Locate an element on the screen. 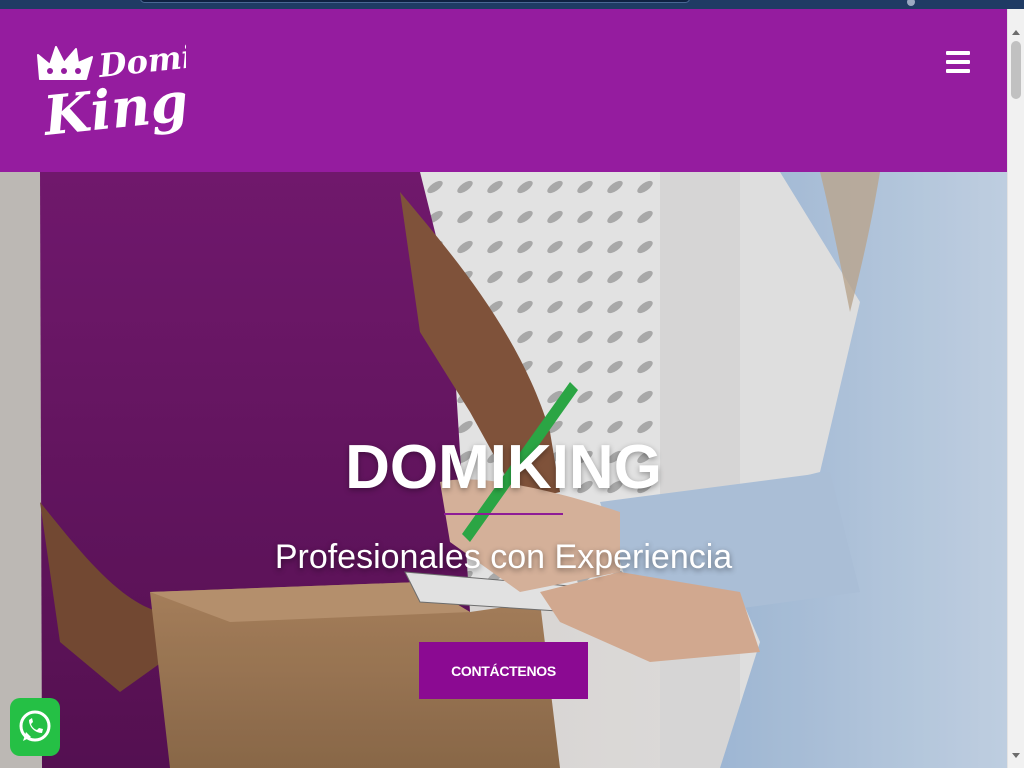 The height and width of the screenshot is (768, 1024). crown-icon is located at coordinates (65, 63).